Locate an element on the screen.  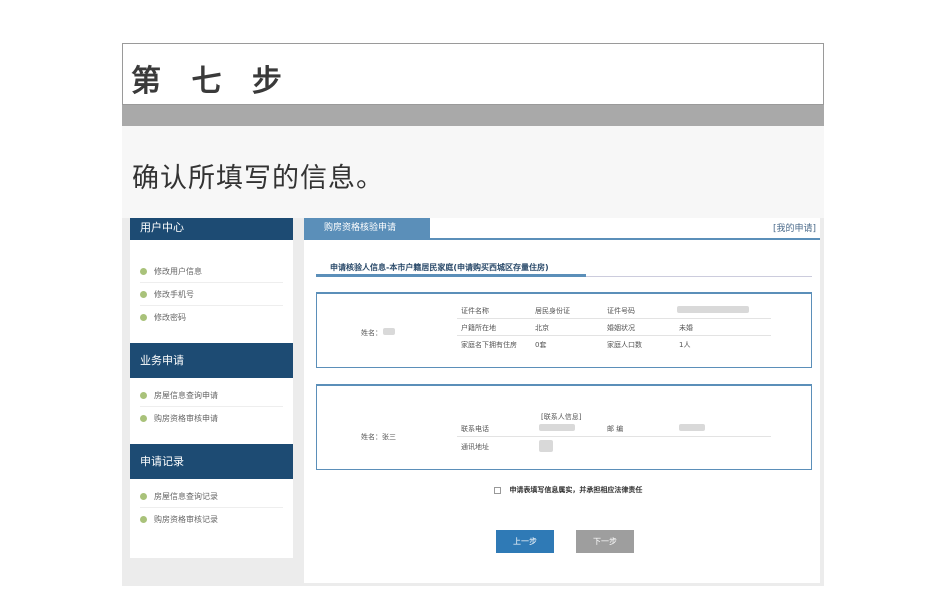
agreement-row: 申请表填写信息属实，并承担相应法律责任 is located at coordinates (568, 490).